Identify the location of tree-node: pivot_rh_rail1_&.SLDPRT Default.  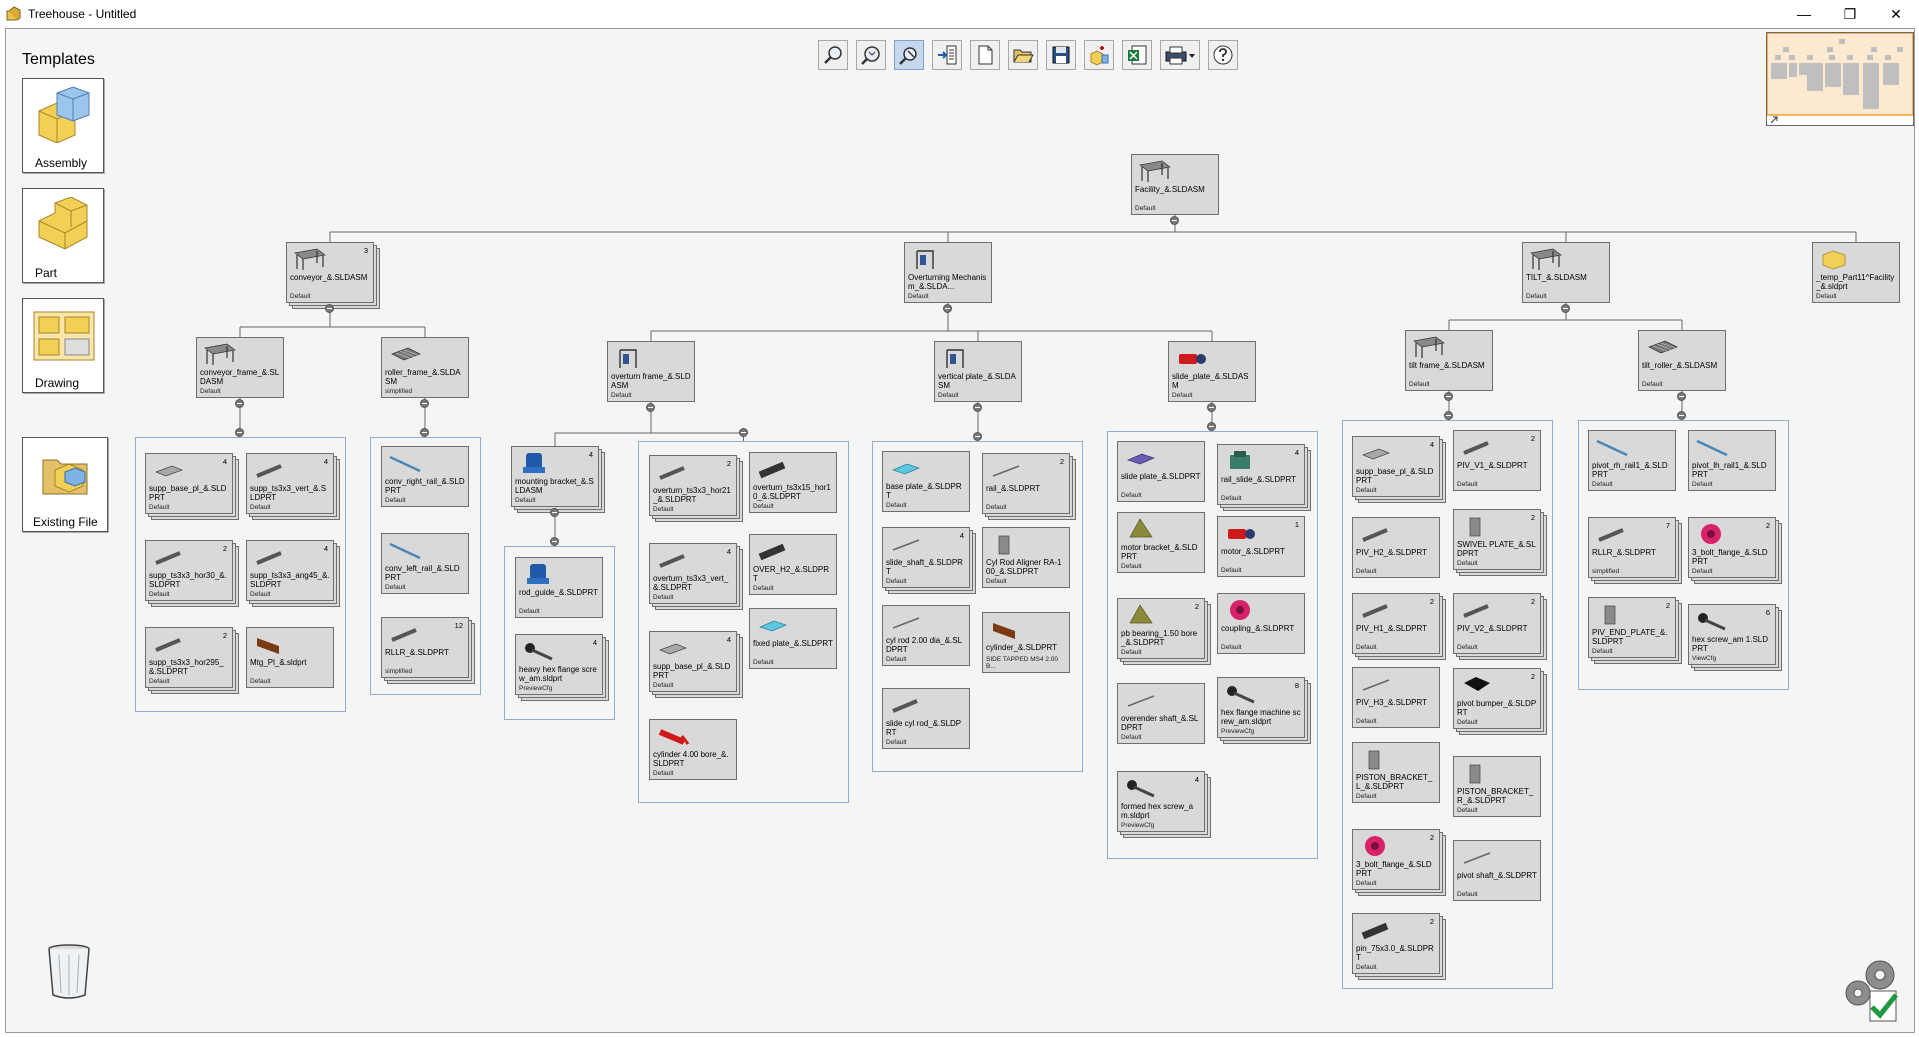
(1632, 460).